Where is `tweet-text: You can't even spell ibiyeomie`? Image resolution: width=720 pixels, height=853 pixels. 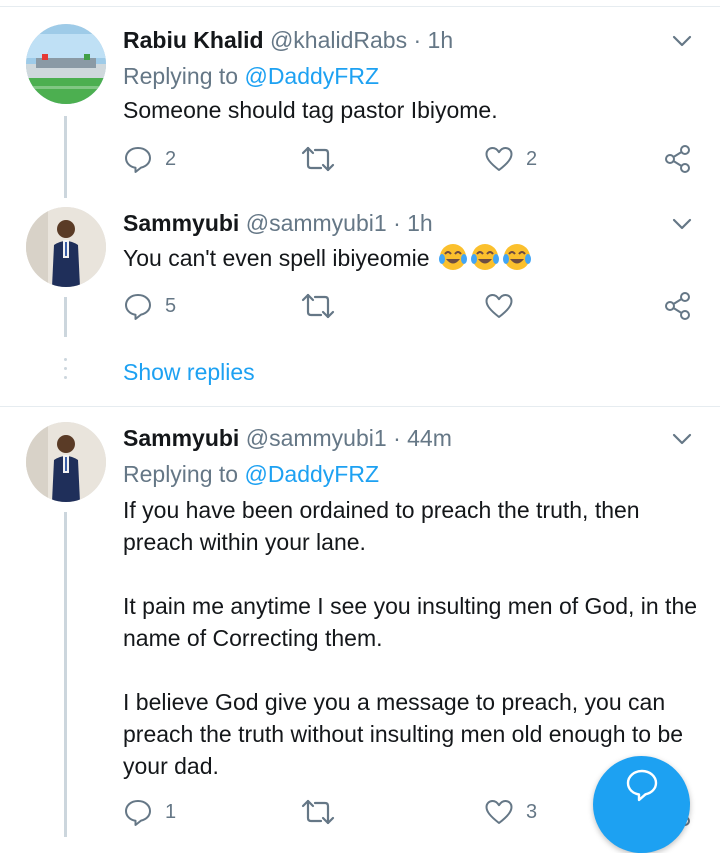
tweet-text: You can't even spell ibiyeomie is located at coordinates (413, 258).